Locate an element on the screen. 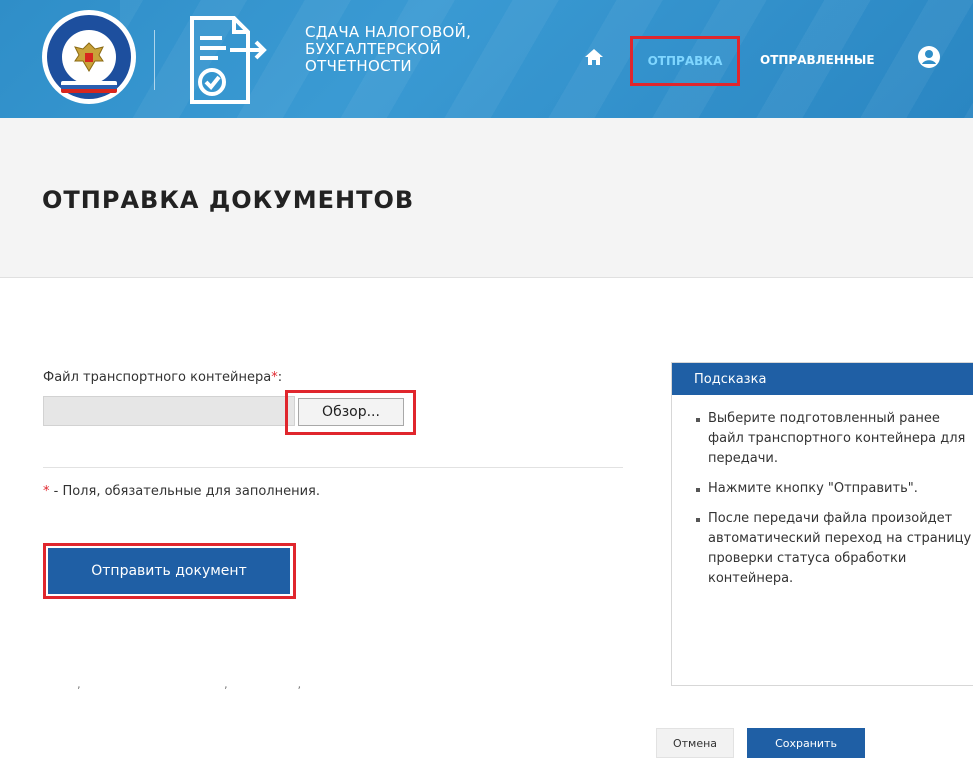  brand-line-1: СДАЧА НАЛОГОВОЙ, is located at coordinates (388, 32).